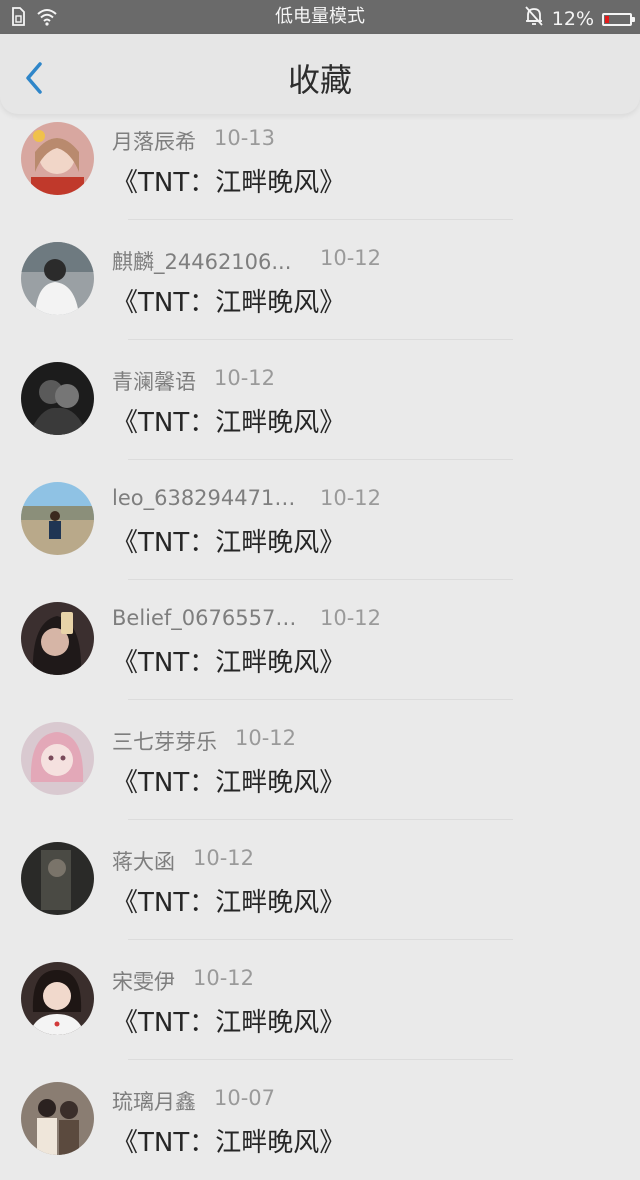 This screenshot has width=640, height=1180. What do you see at coordinates (319, 80) in the screenshot?
I see `page-title: 收藏` at bounding box center [319, 80].